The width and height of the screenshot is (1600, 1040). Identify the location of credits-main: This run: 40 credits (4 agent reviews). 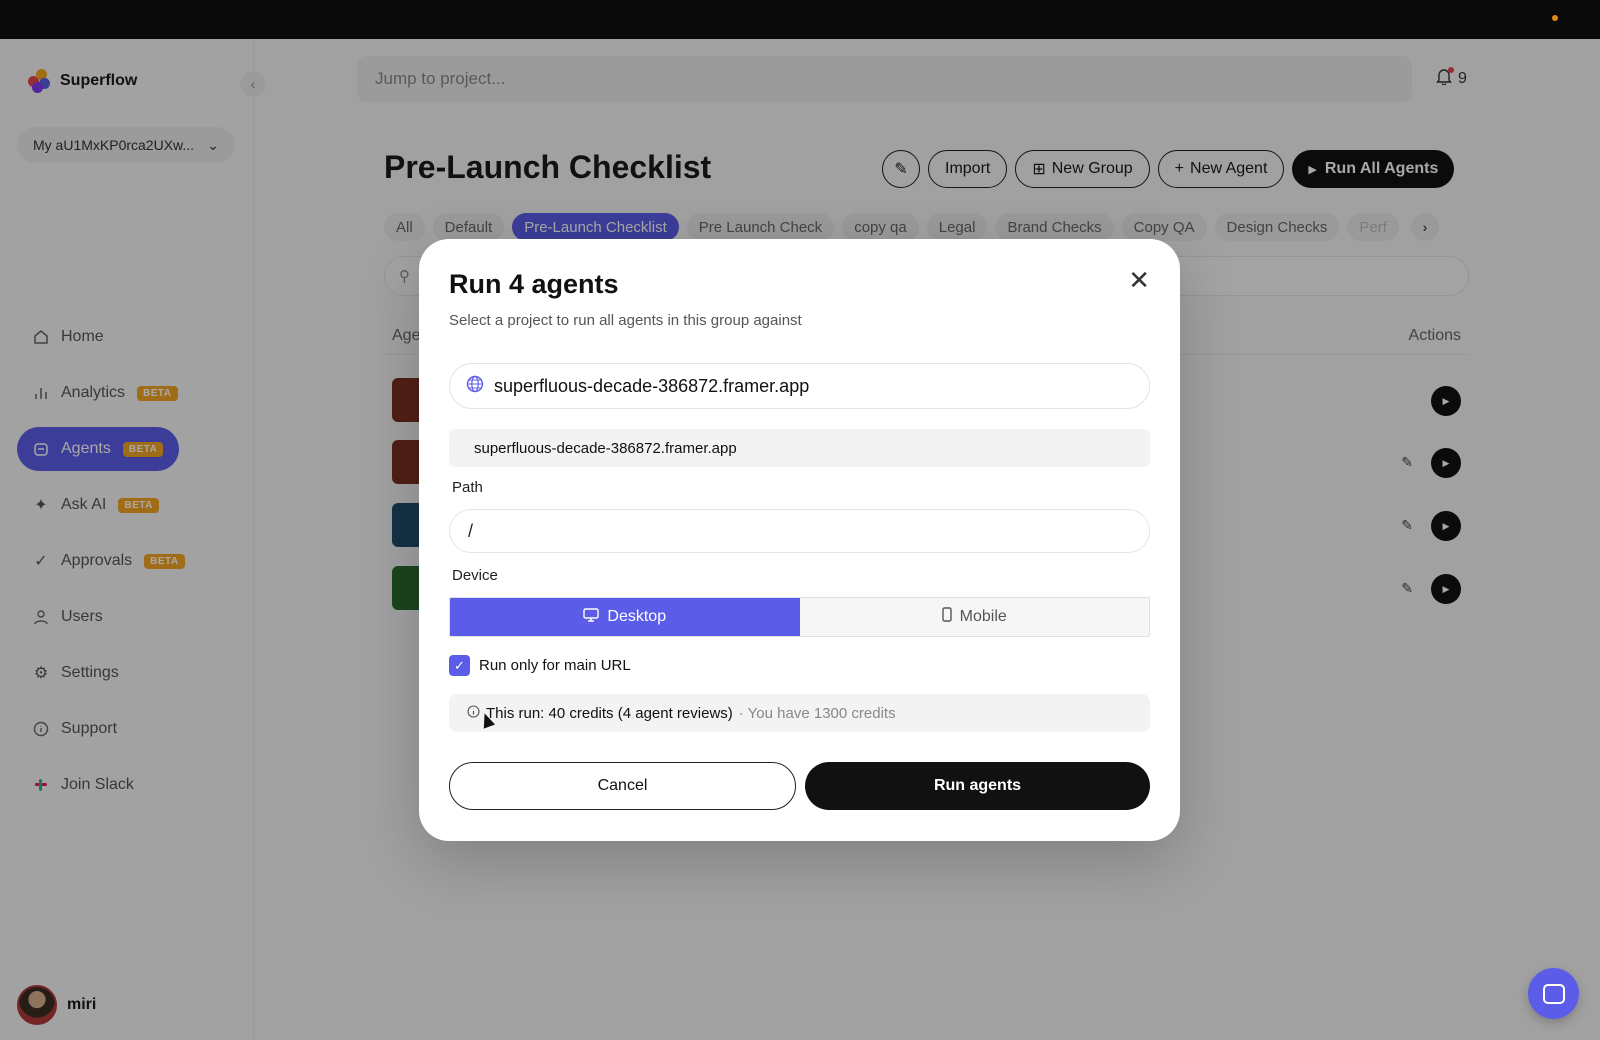
(609, 713).